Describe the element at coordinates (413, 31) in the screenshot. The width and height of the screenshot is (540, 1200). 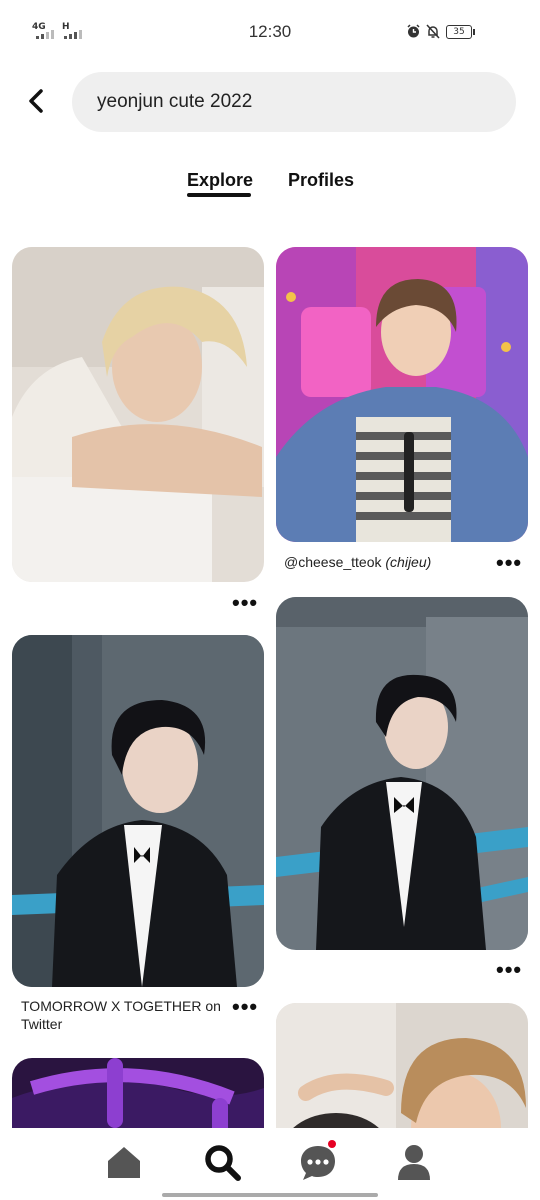
I see `alarm-icon` at that location.